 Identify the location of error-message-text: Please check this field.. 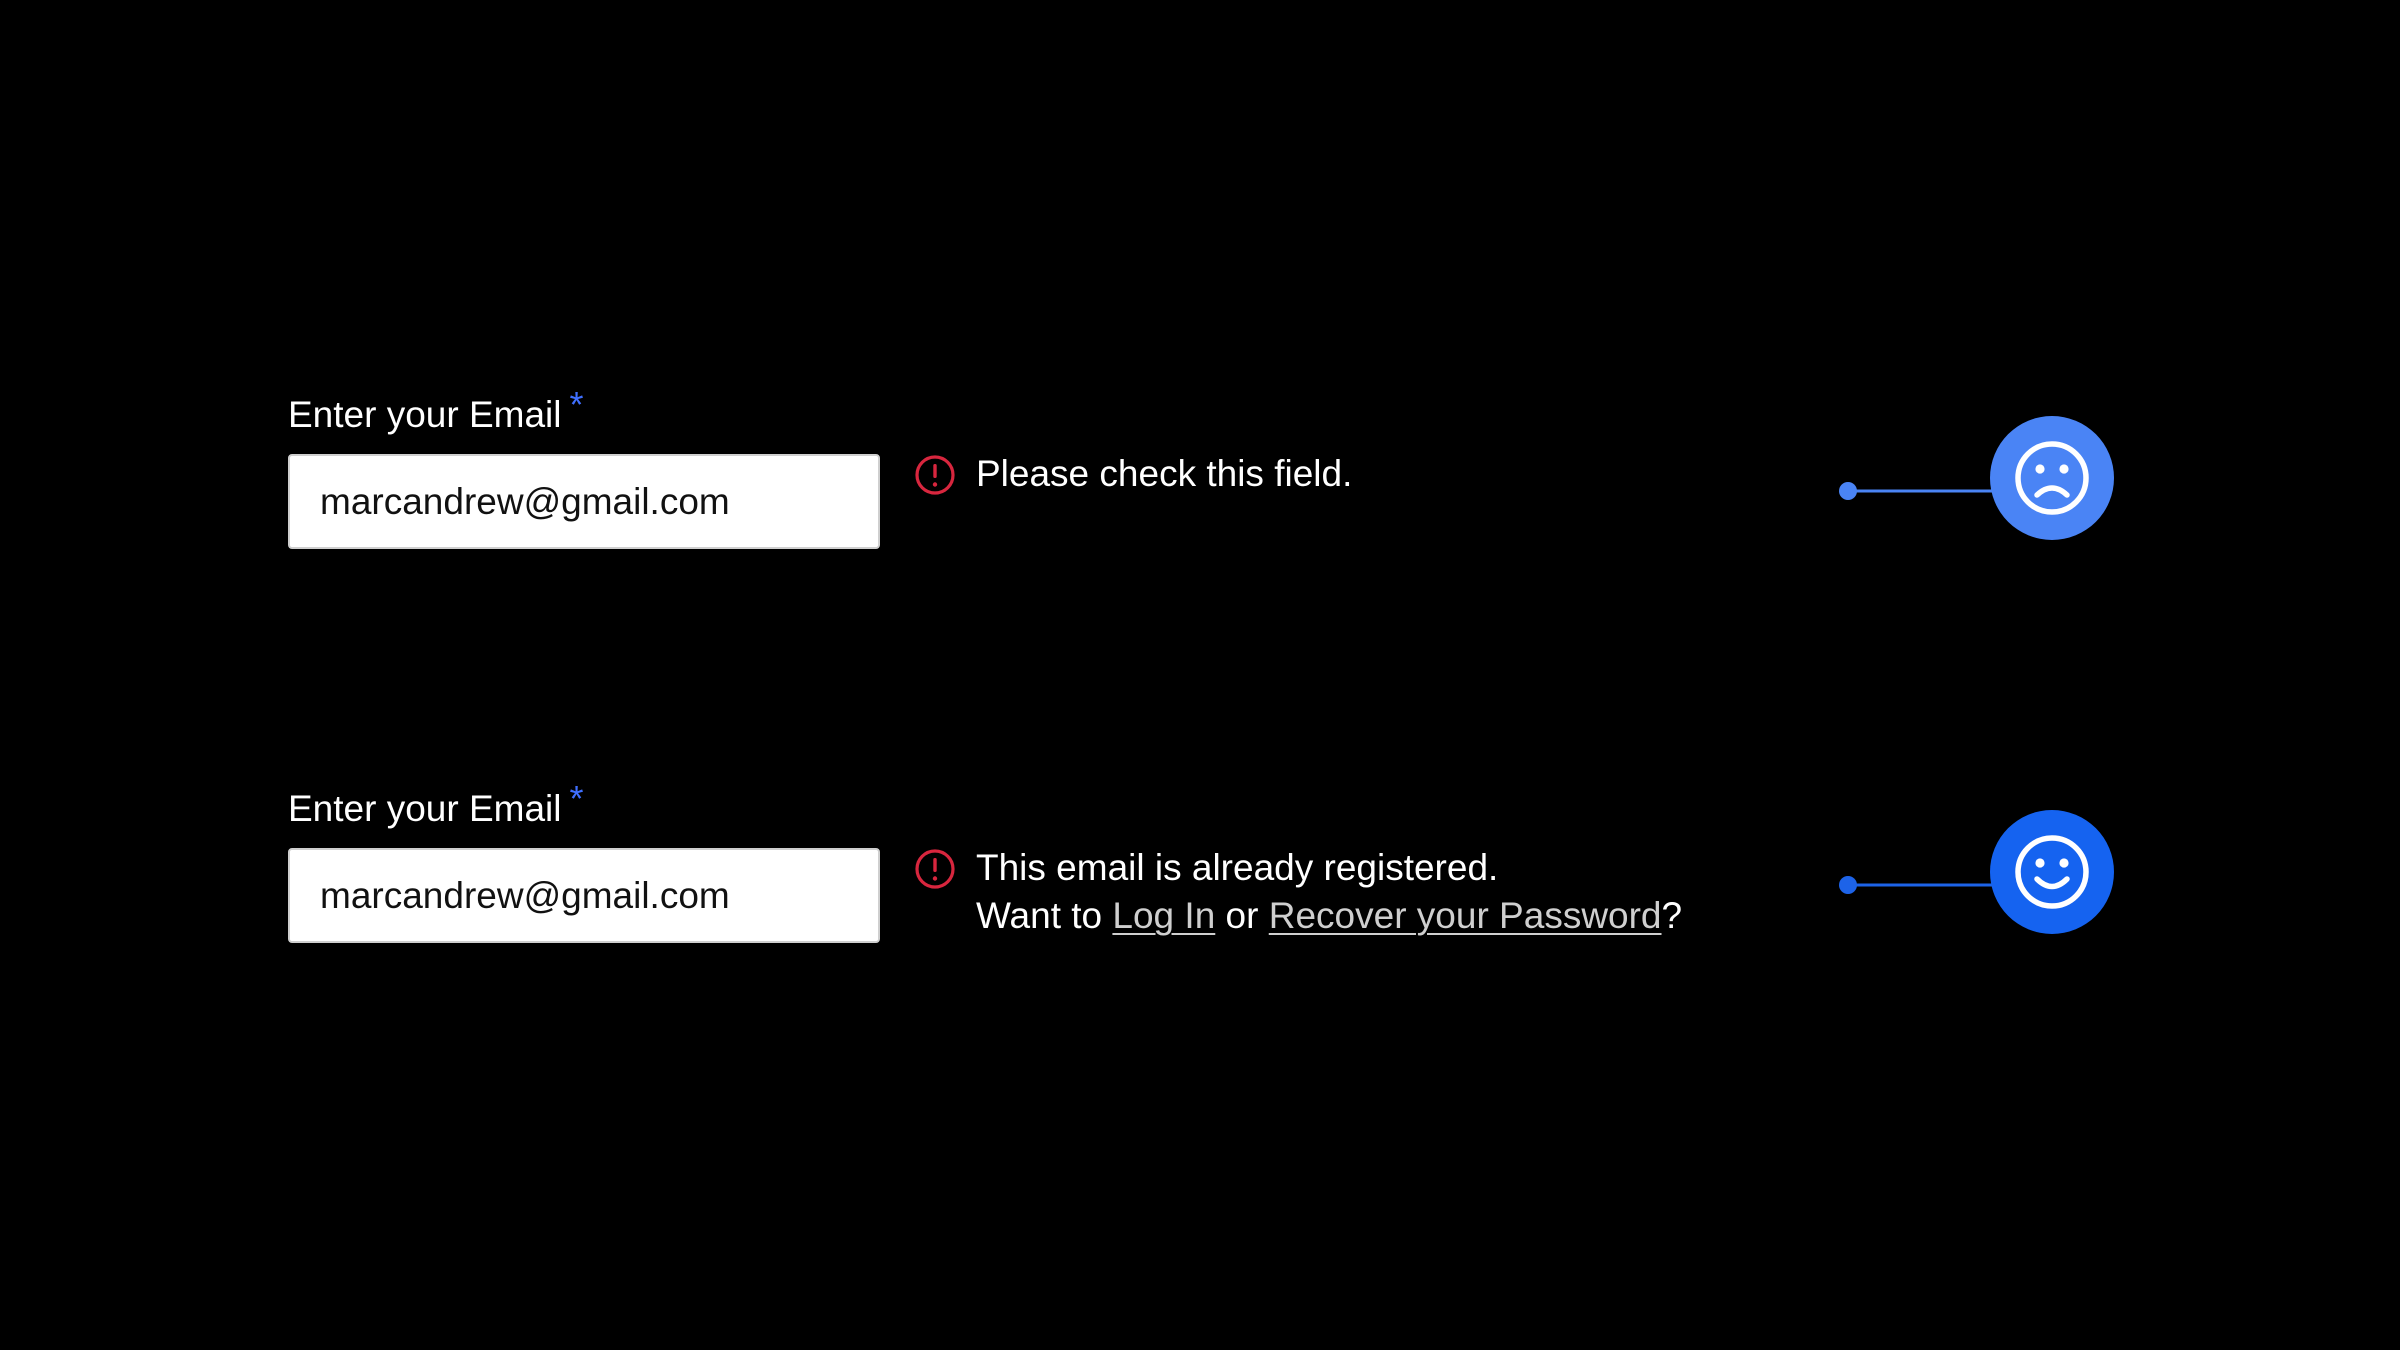
(1164, 473).